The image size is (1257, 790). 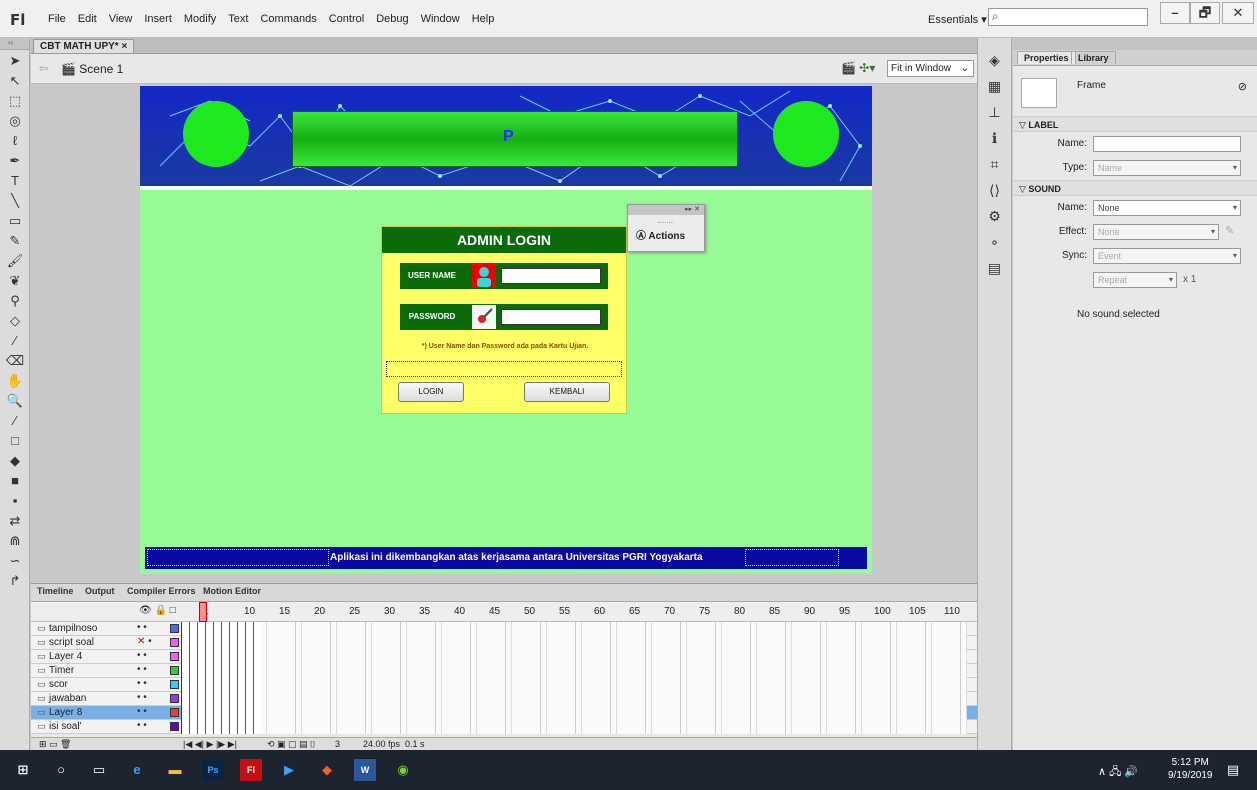 What do you see at coordinates (15, 441) in the screenshot?
I see `fill-color-icon: □` at bounding box center [15, 441].